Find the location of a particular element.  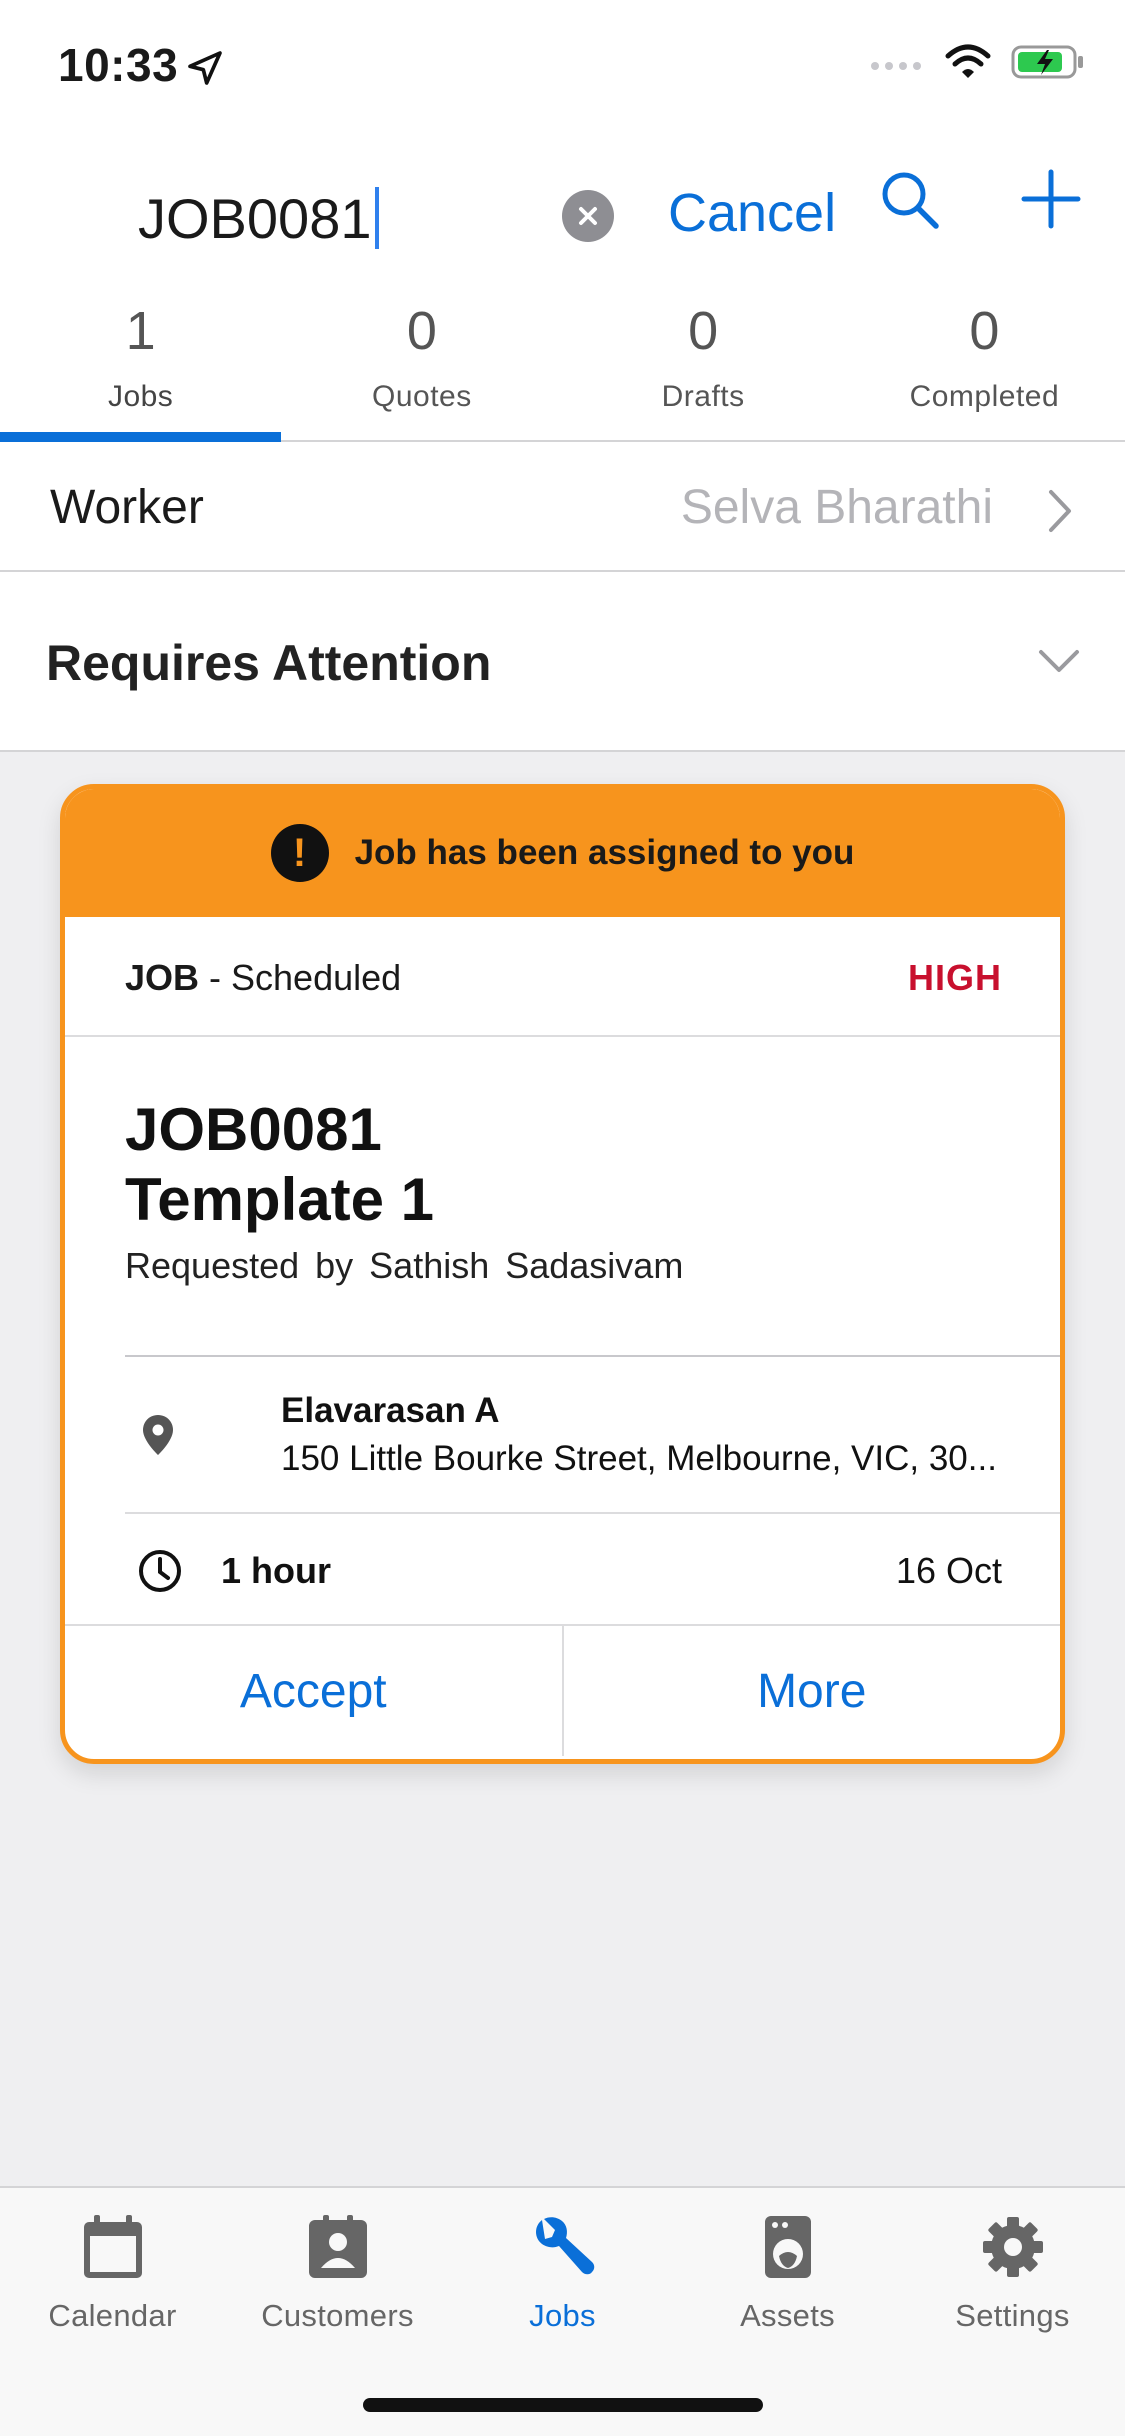

plus-icon is located at coordinates (1051, 199).